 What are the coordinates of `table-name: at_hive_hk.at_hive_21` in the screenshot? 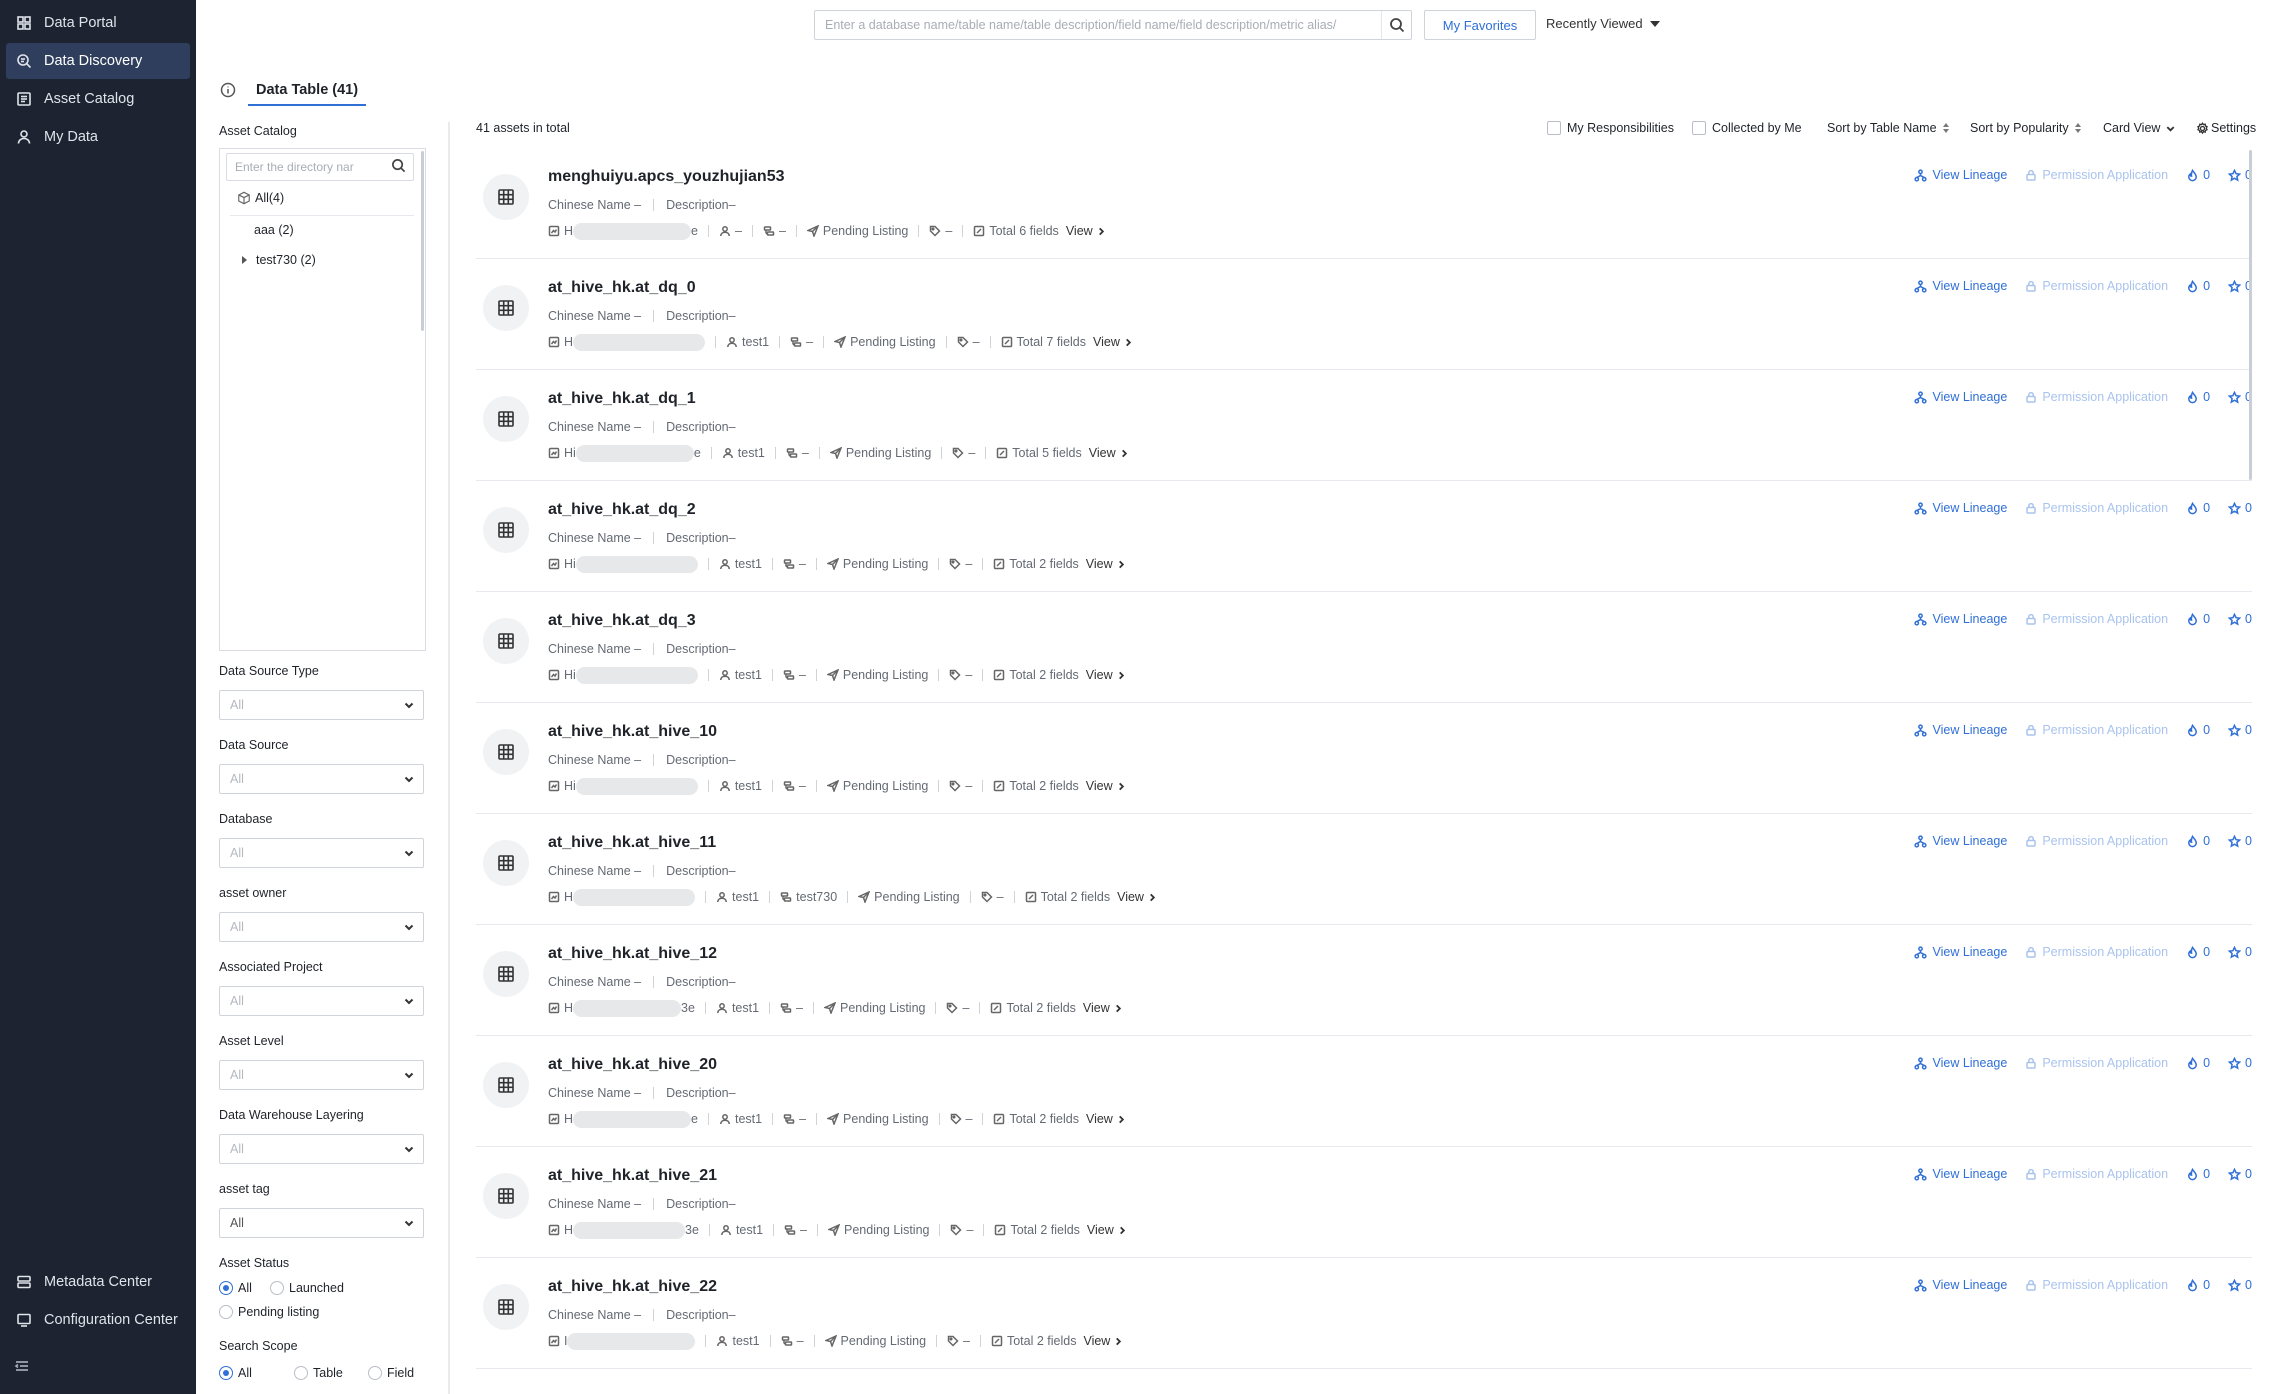 It's located at (632, 1176).